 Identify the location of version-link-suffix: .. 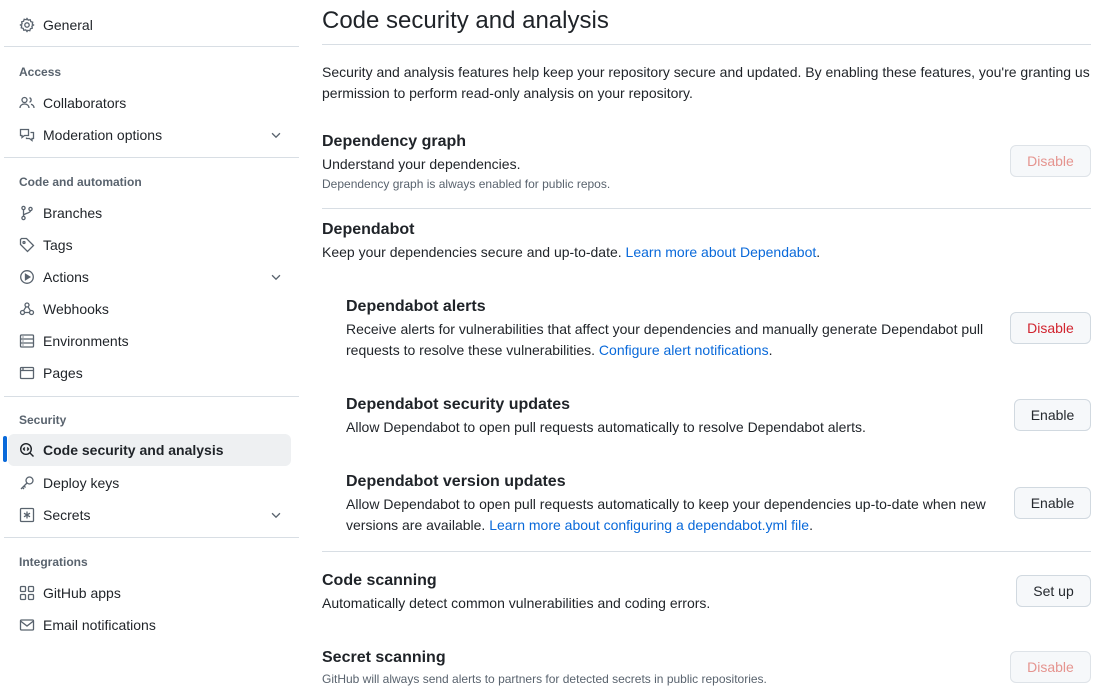
(811, 525).